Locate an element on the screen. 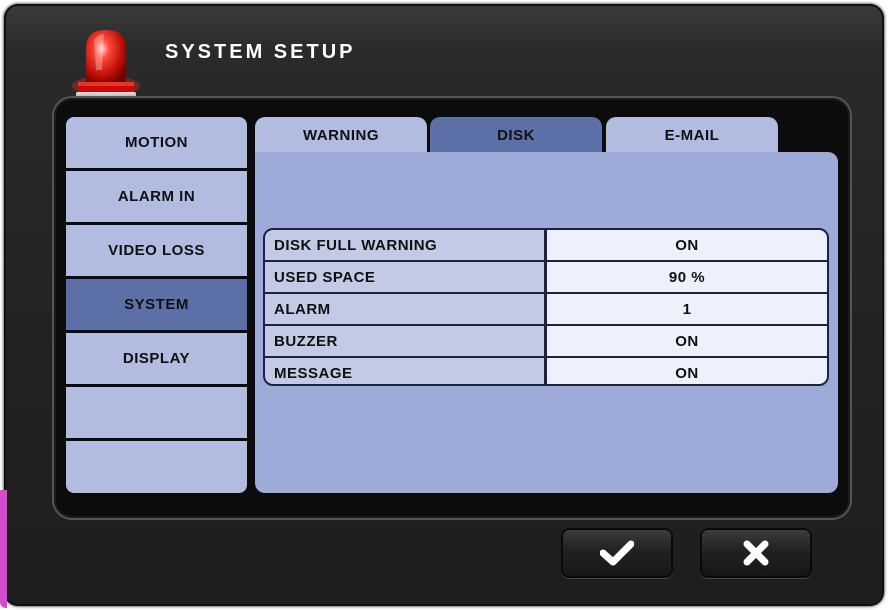 The width and height of the screenshot is (888, 610). table-row: ALARM 1 is located at coordinates (546, 309).